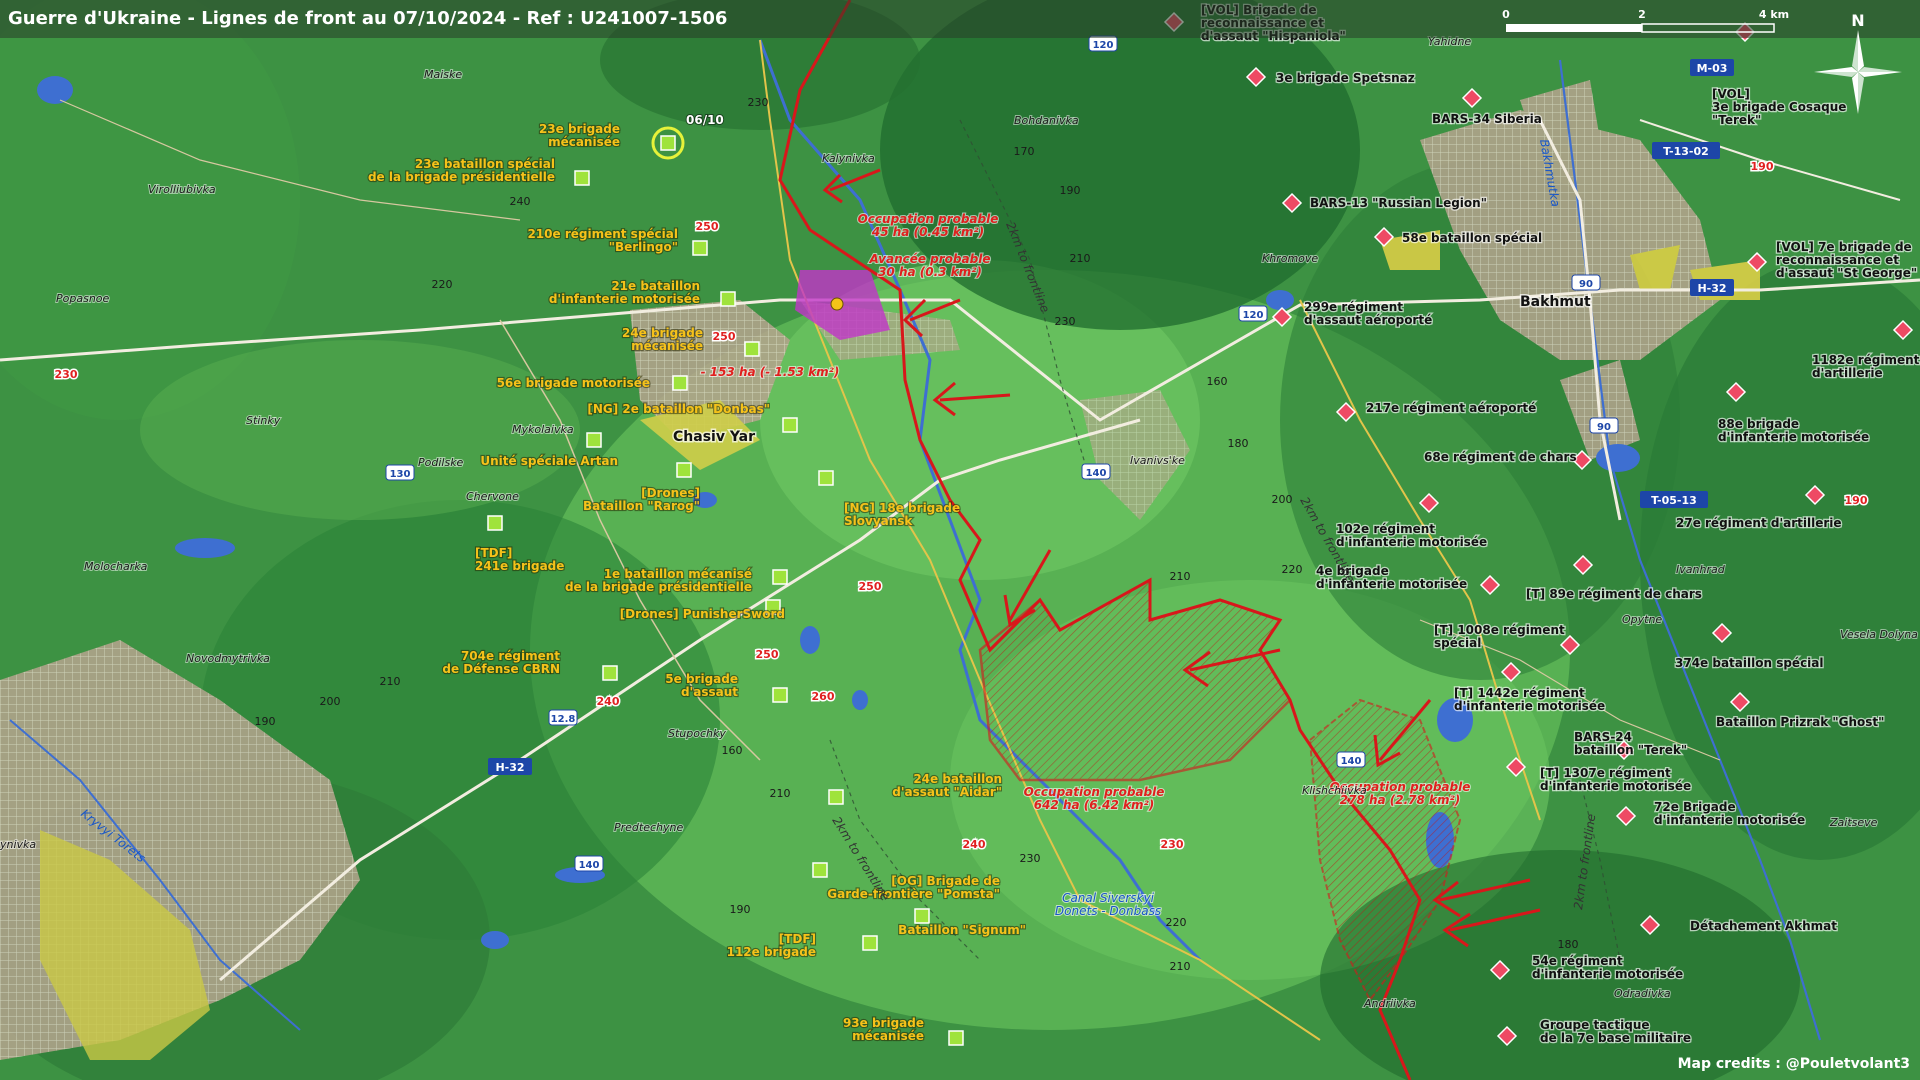  Describe the element at coordinates (228, 658) in the screenshot. I see `town-label: Novodmytrivka` at that location.